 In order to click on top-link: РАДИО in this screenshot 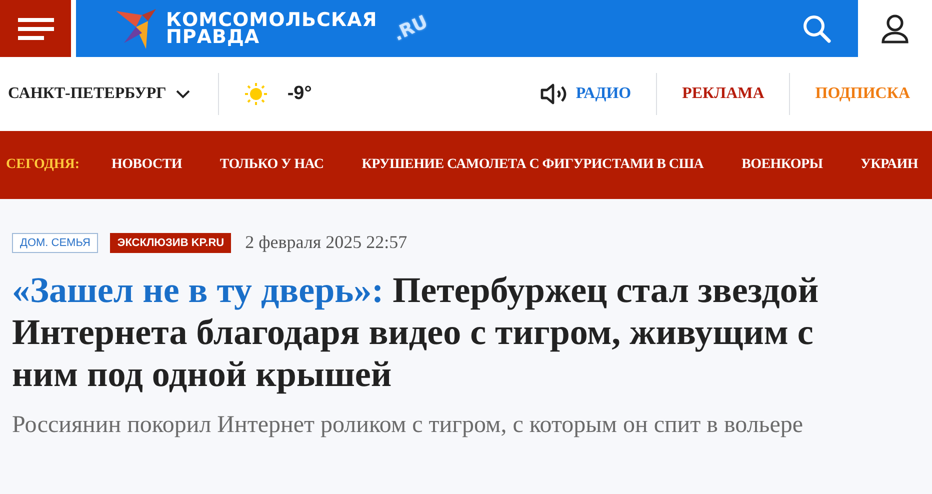, I will do `click(585, 94)`.